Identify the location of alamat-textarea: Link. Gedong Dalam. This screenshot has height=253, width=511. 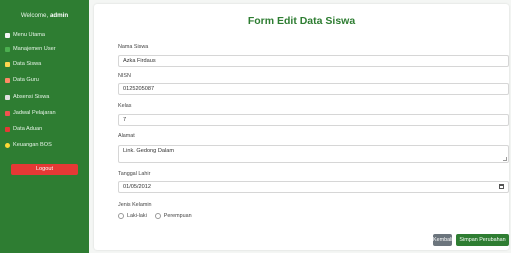
(313, 154).